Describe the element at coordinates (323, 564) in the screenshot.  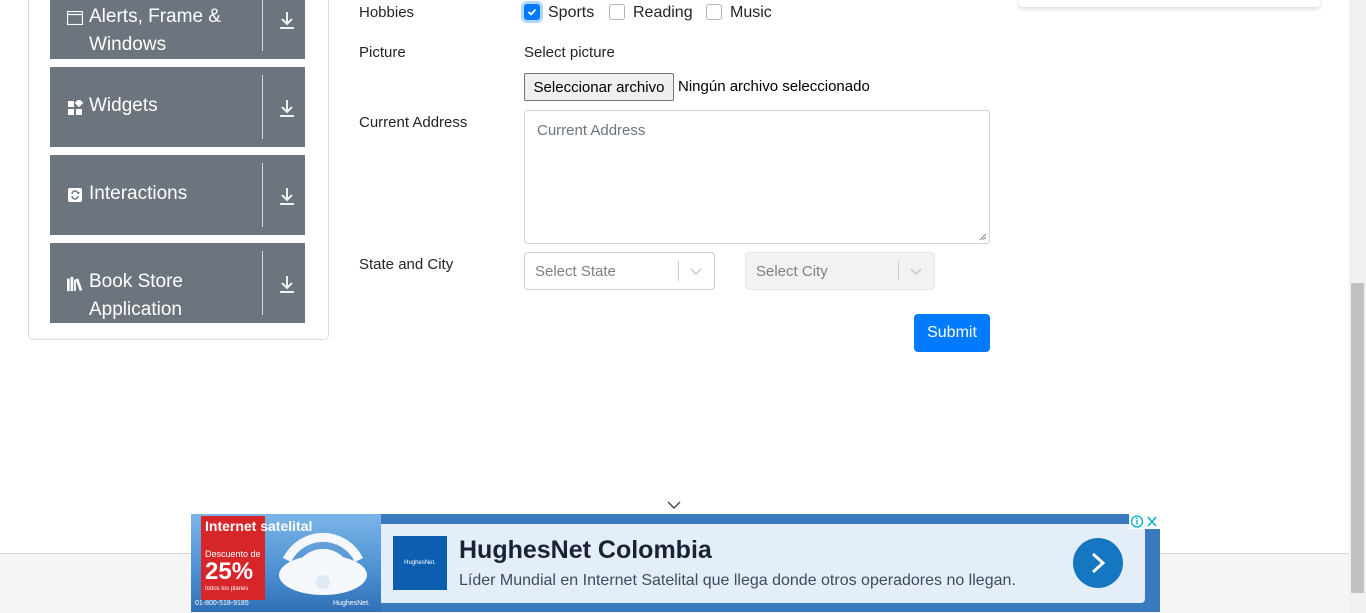
I see `wifi-cloud-icon` at that location.